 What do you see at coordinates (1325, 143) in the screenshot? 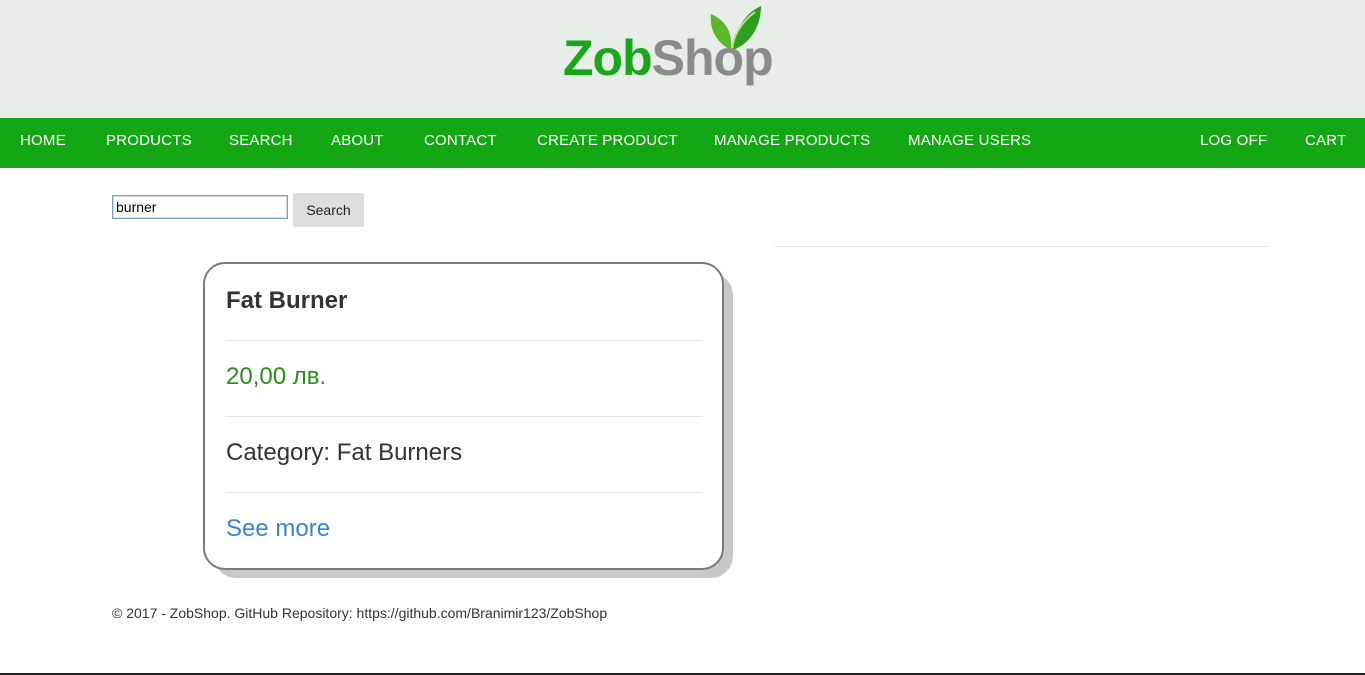
I see `nav-cart: CART` at bounding box center [1325, 143].